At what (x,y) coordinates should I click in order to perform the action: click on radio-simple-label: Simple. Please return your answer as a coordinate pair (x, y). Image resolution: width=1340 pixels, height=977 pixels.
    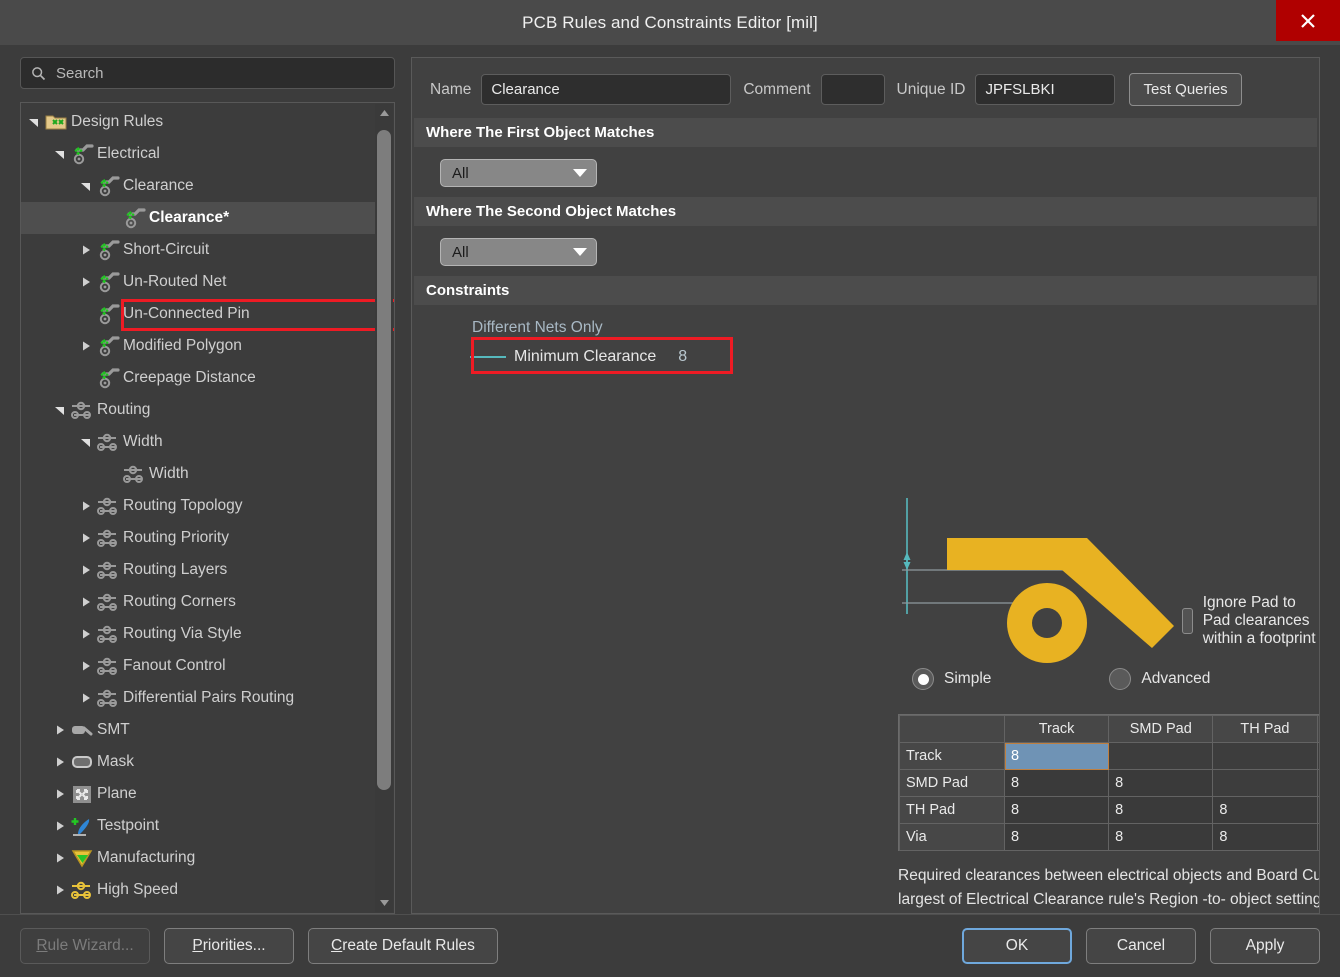
    Looking at the image, I should click on (968, 678).